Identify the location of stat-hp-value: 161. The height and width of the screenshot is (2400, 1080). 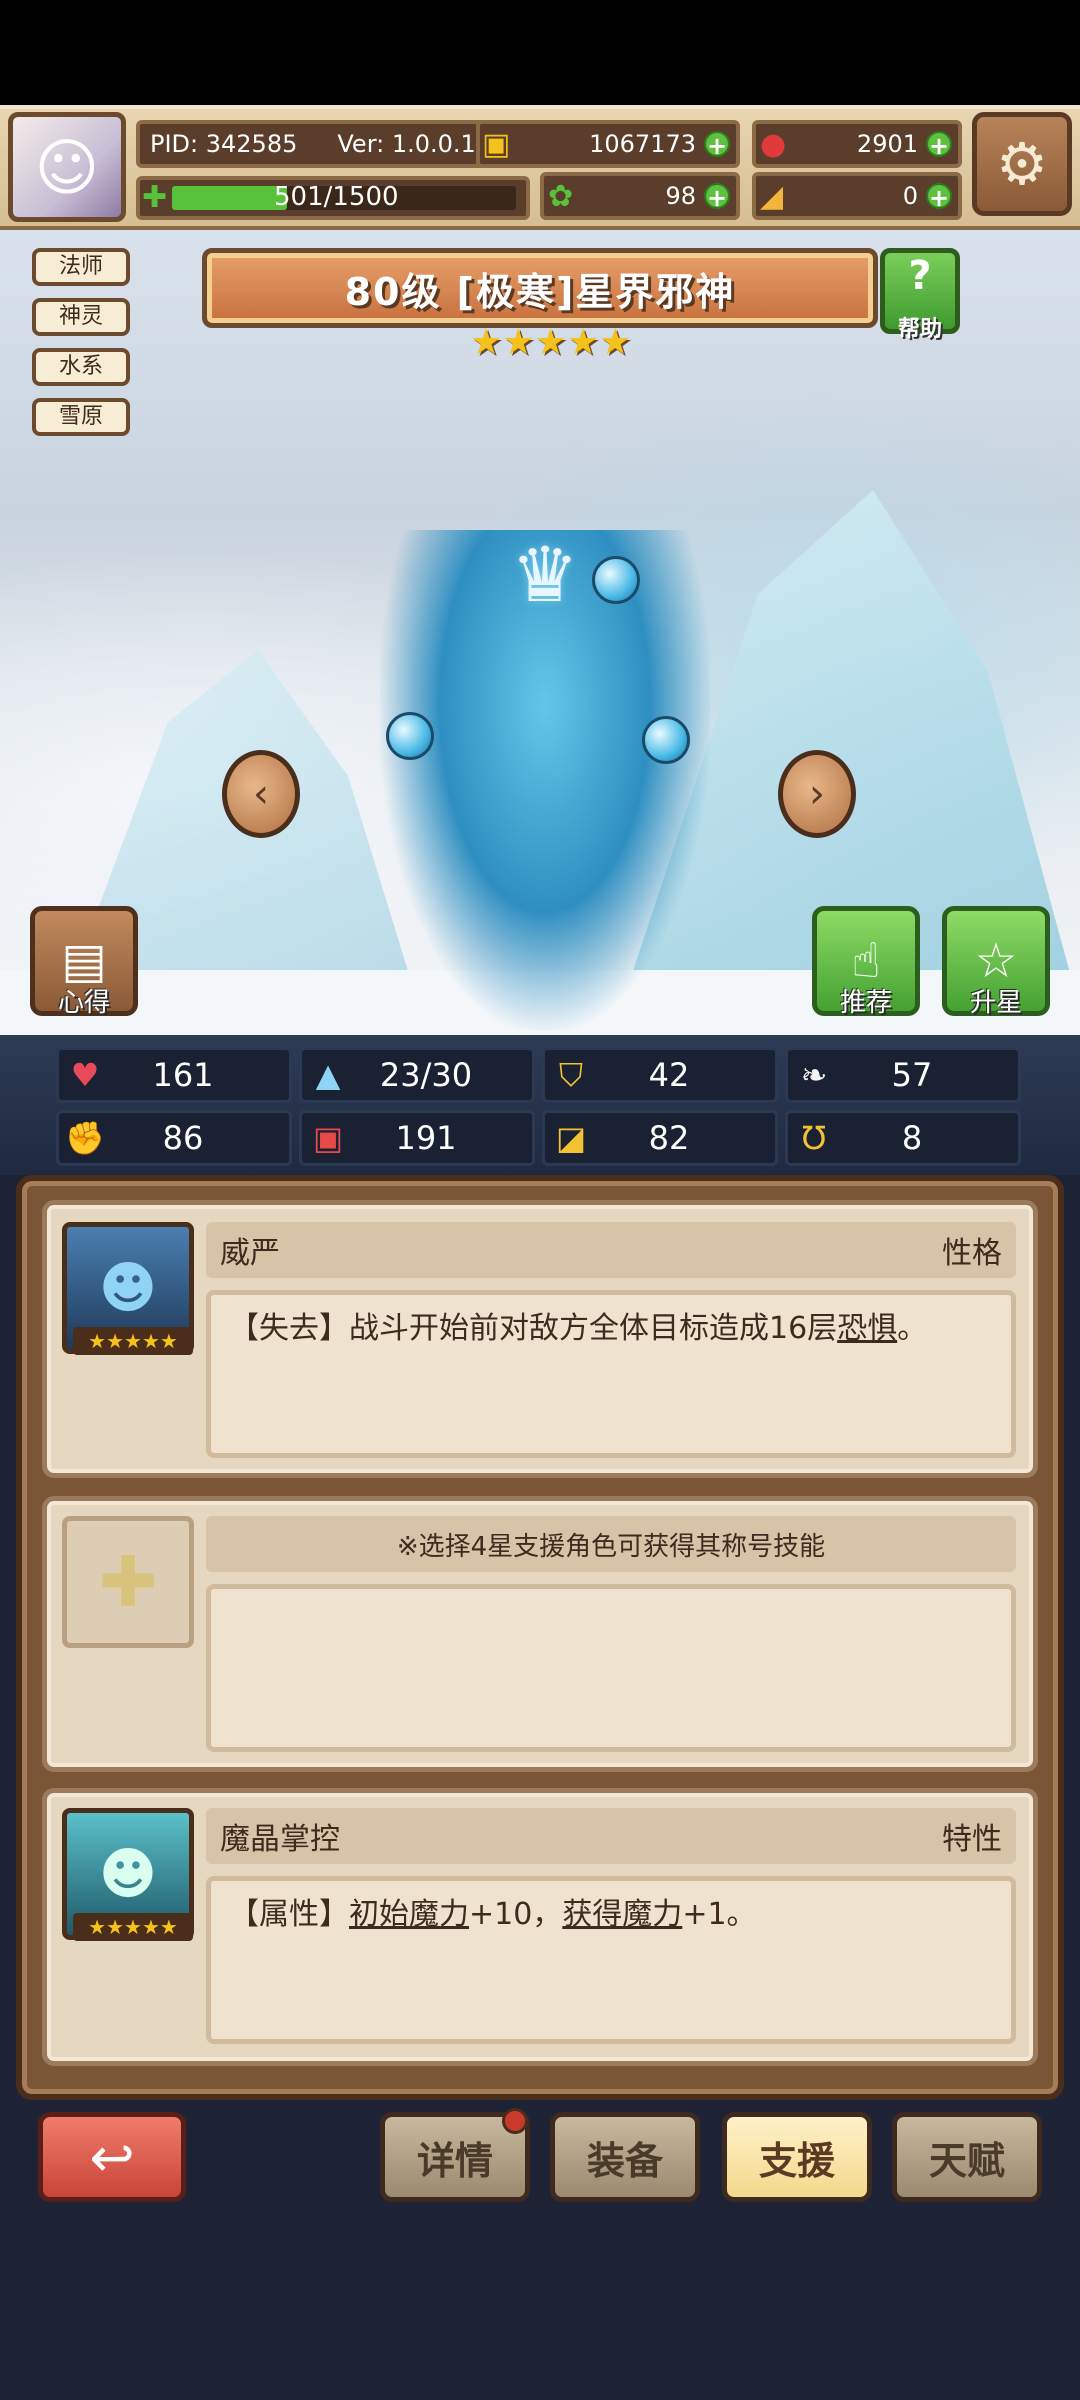
(183, 1075).